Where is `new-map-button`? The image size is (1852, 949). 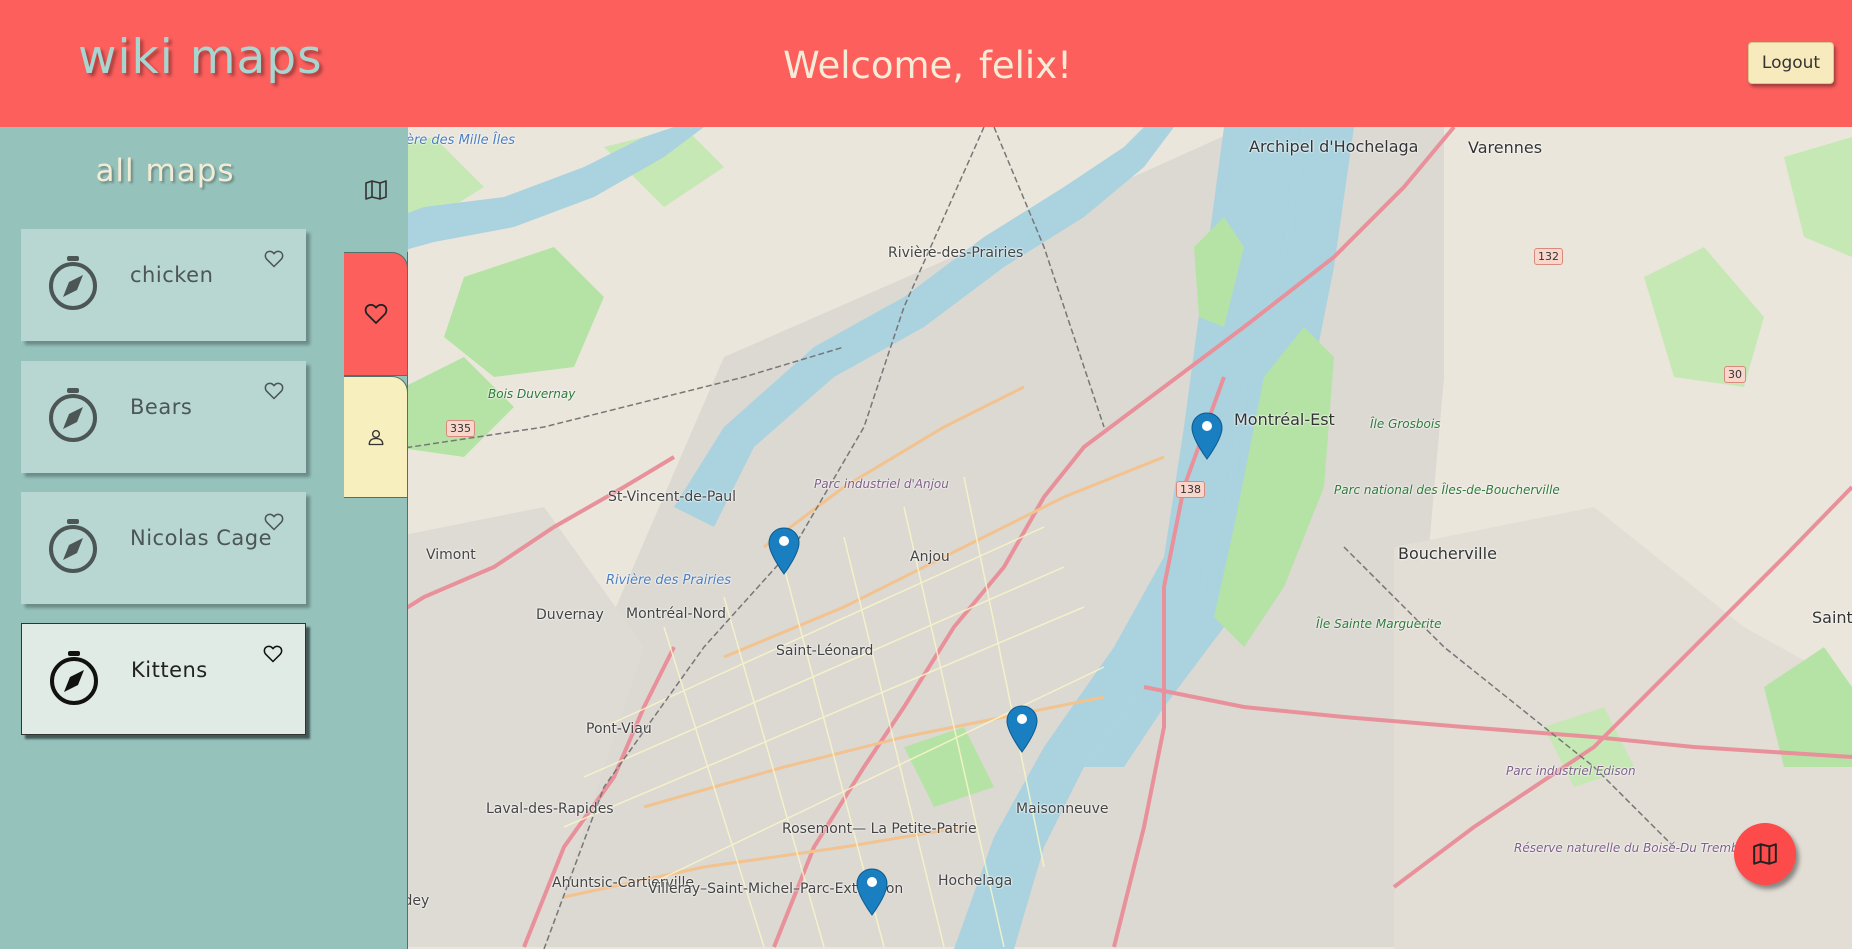 new-map-button is located at coordinates (1765, 854).